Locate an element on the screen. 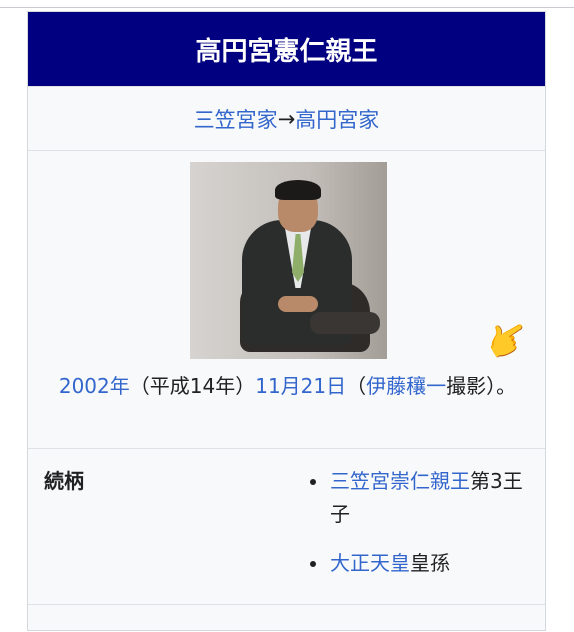 The image size is (574, 632). grandfather-link: 大正天皇 is located at coordinates (370, 563).